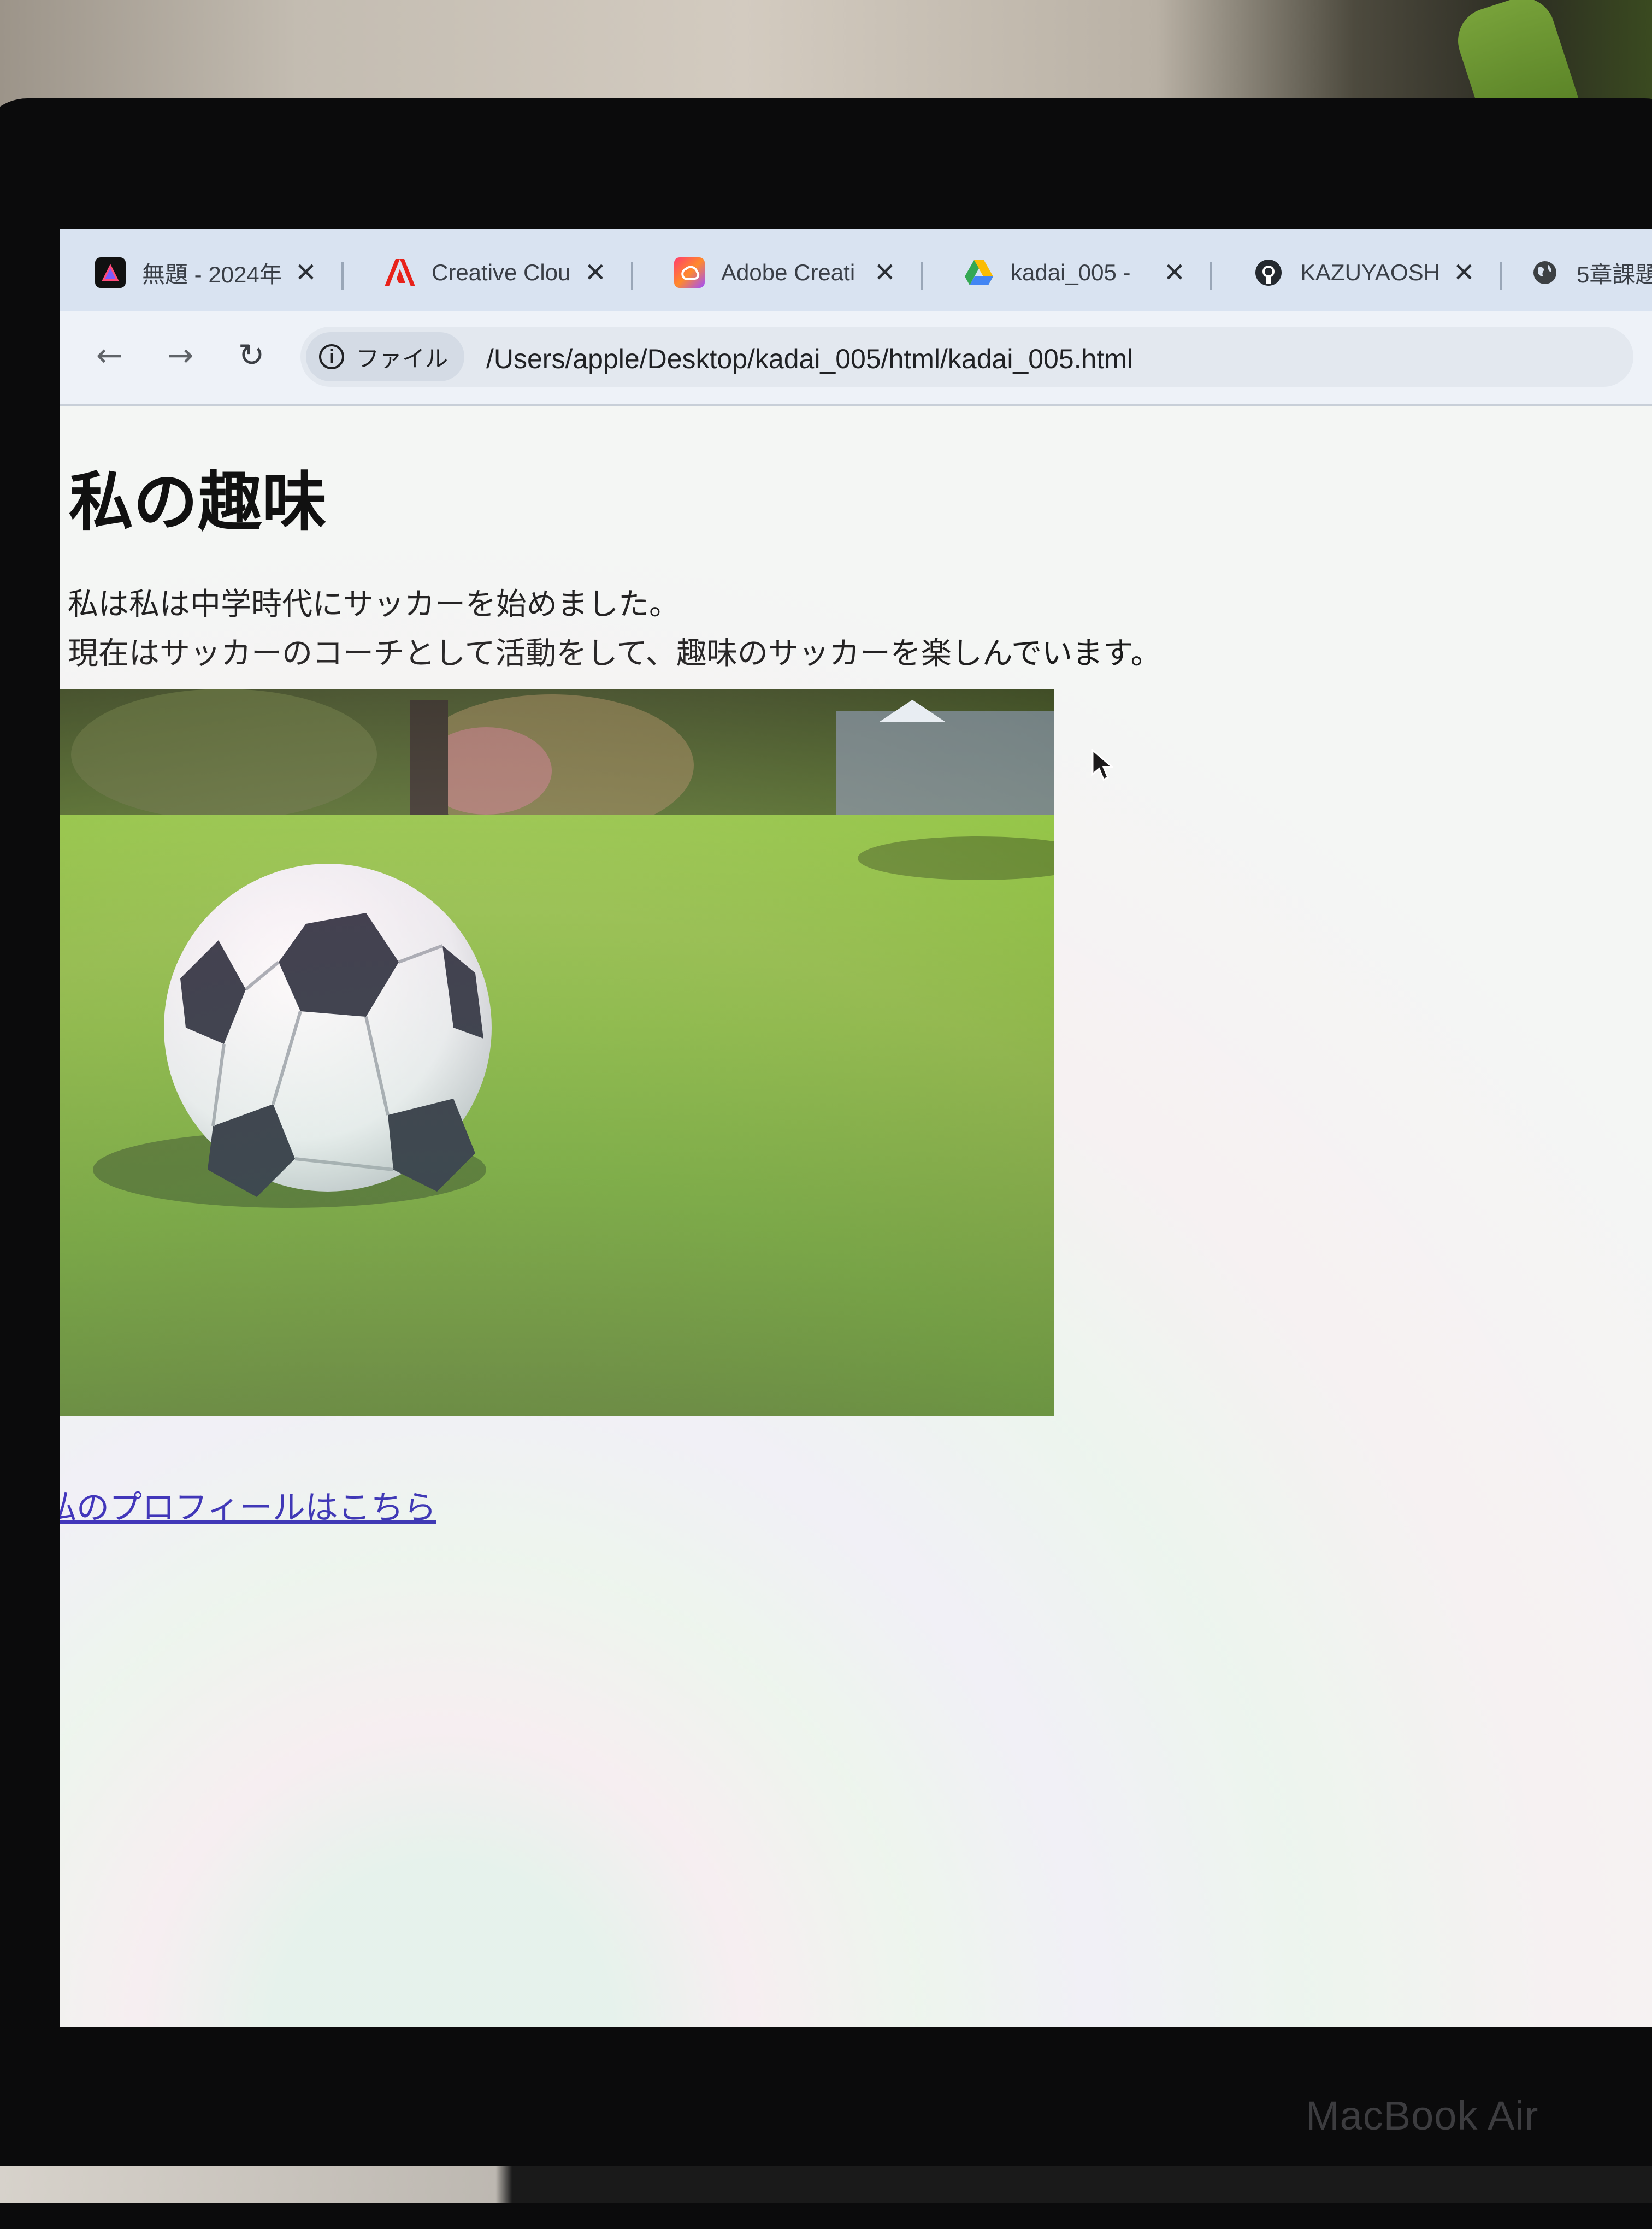 The image size is (1652, 2229). I want to click on site-info-button: i ファイル, so click(385, 356).